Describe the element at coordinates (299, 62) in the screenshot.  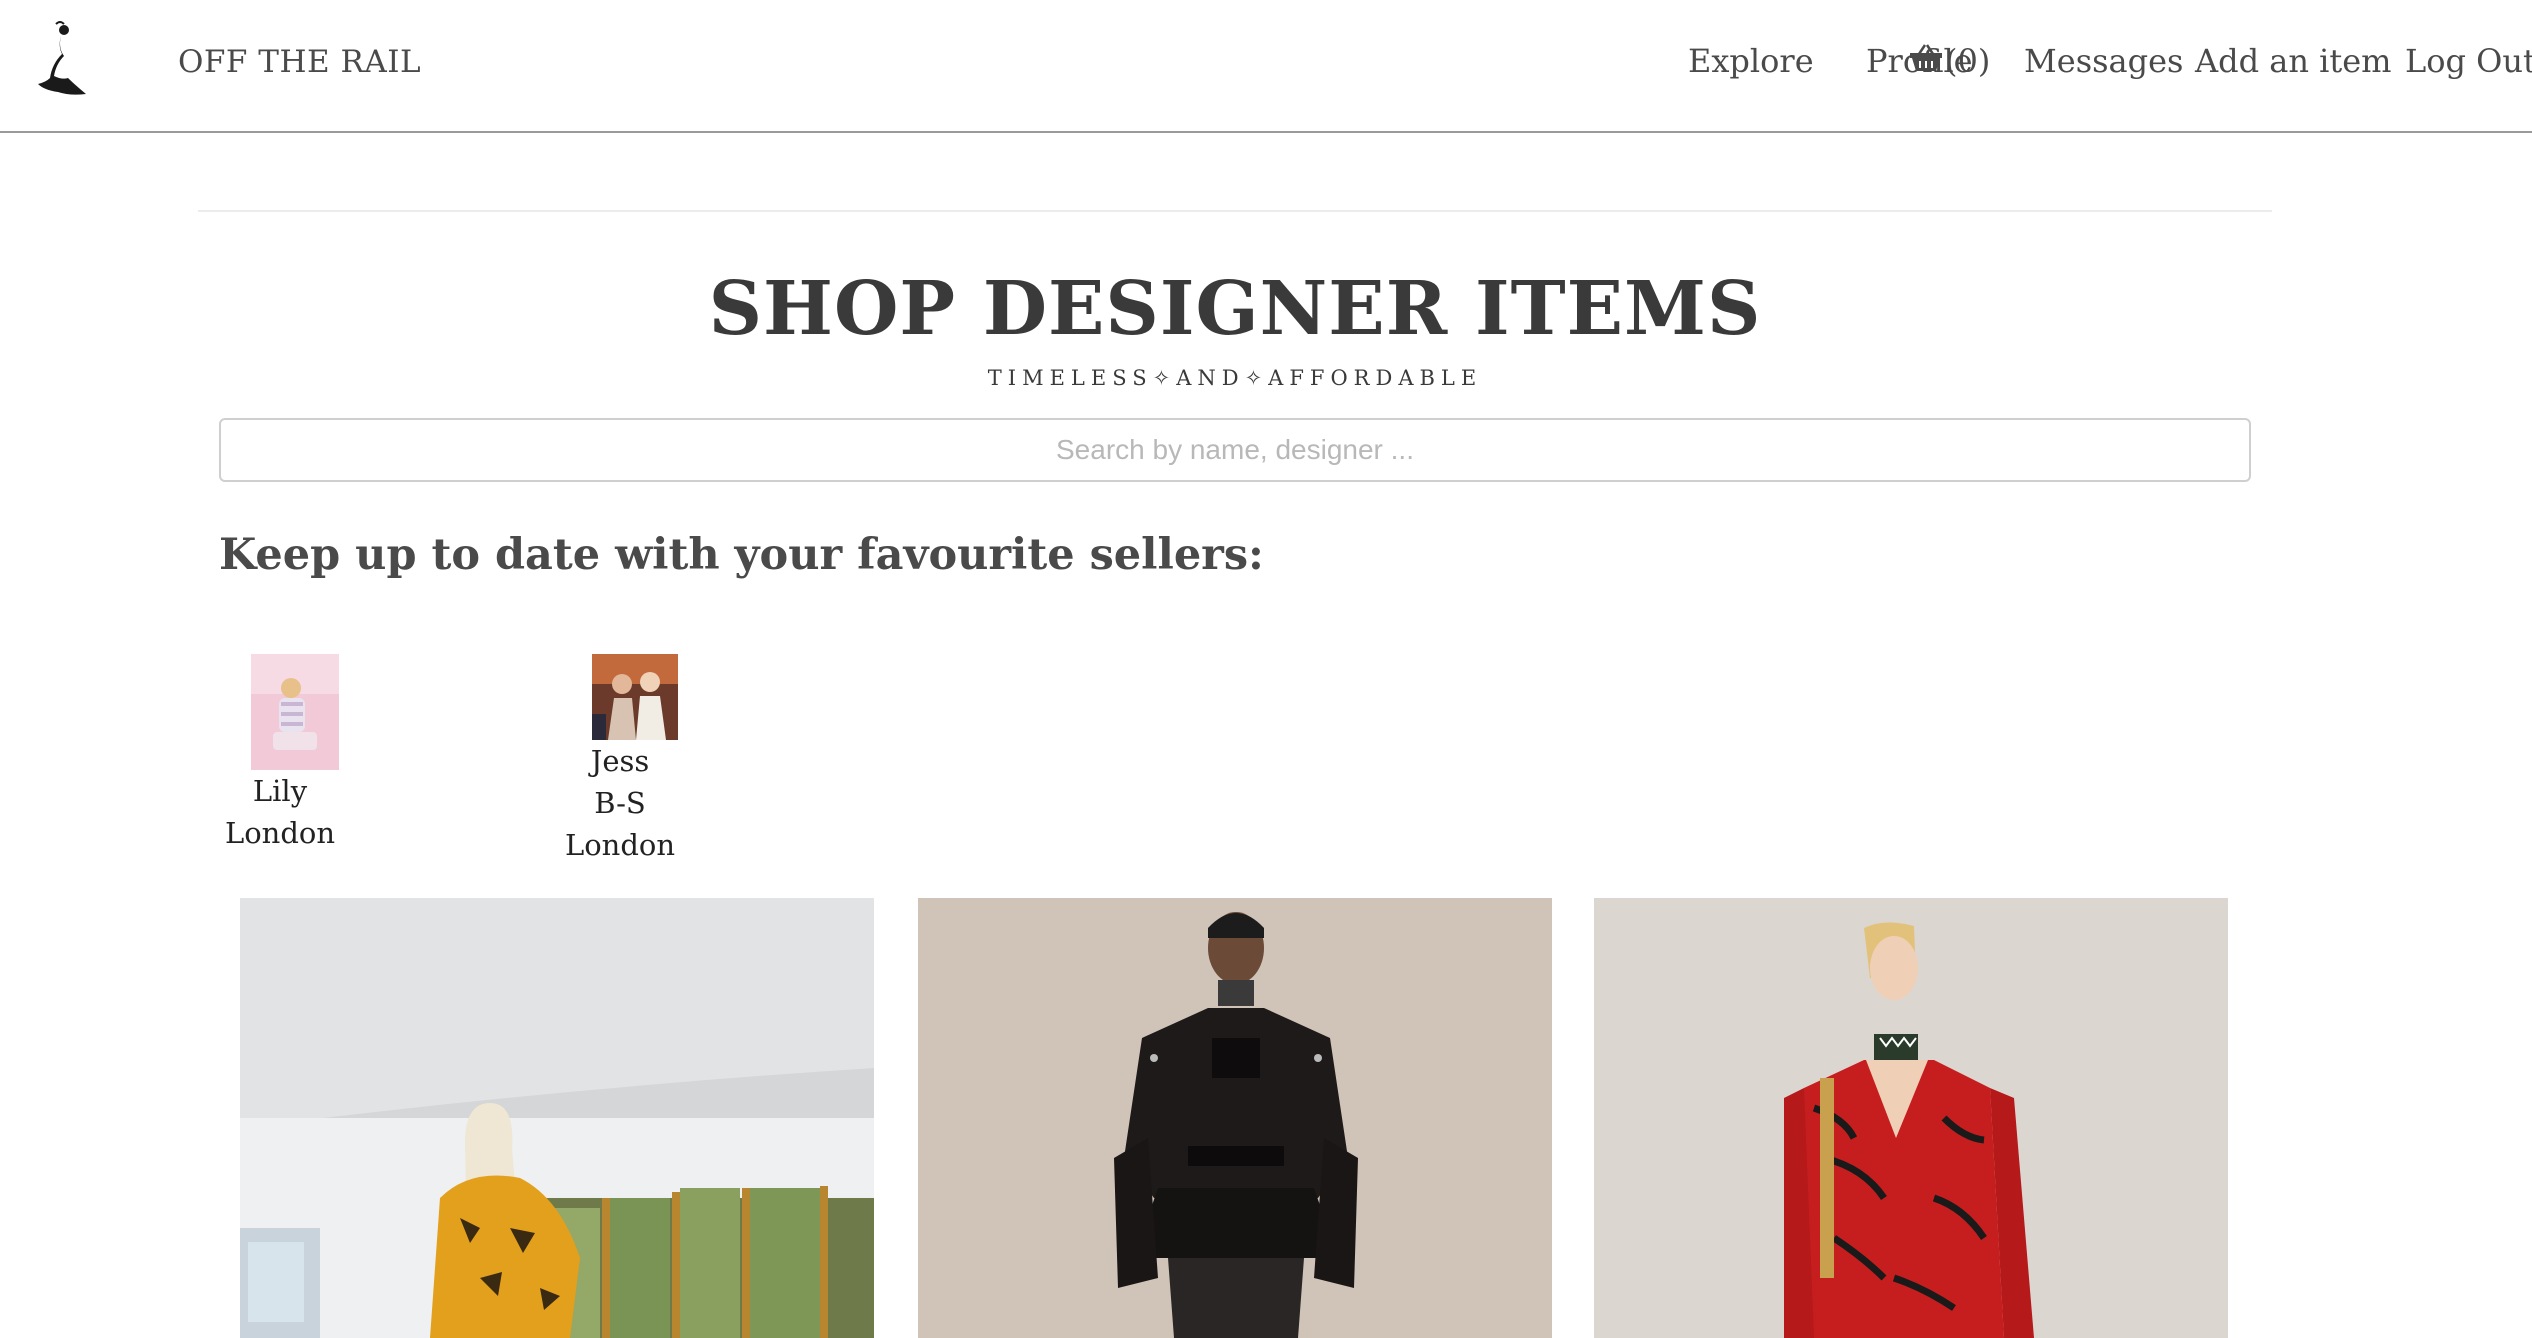
I see `brand-name: OFF THE RAIL` at that location.